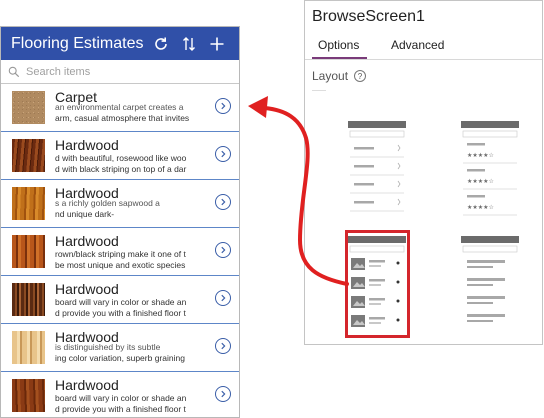 The height and width of the screenshot is (418, 544). What do you see at coordinates (28, 107) in the screenshot?
I see `carpet-thumbnail` at bounding box center [28, 107].